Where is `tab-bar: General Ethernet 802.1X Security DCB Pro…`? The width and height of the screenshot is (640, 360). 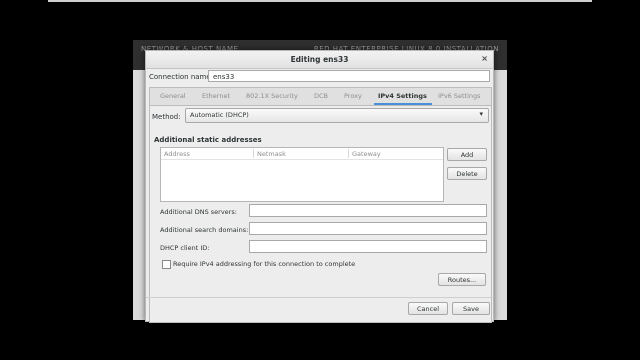
tab-bar: General Ethernet 802.1X Security DCB Pro… is located at coordinates (320, 97).